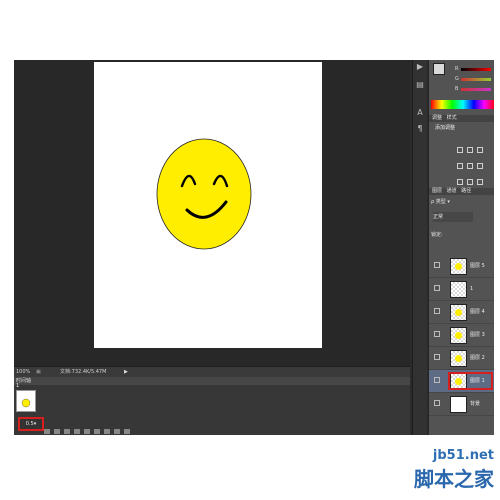 The image size is (500, 500). What do you see at coordinates (480, 182) in the screenshot?
I see `threshold-icon` at bounding box center [480, 182].